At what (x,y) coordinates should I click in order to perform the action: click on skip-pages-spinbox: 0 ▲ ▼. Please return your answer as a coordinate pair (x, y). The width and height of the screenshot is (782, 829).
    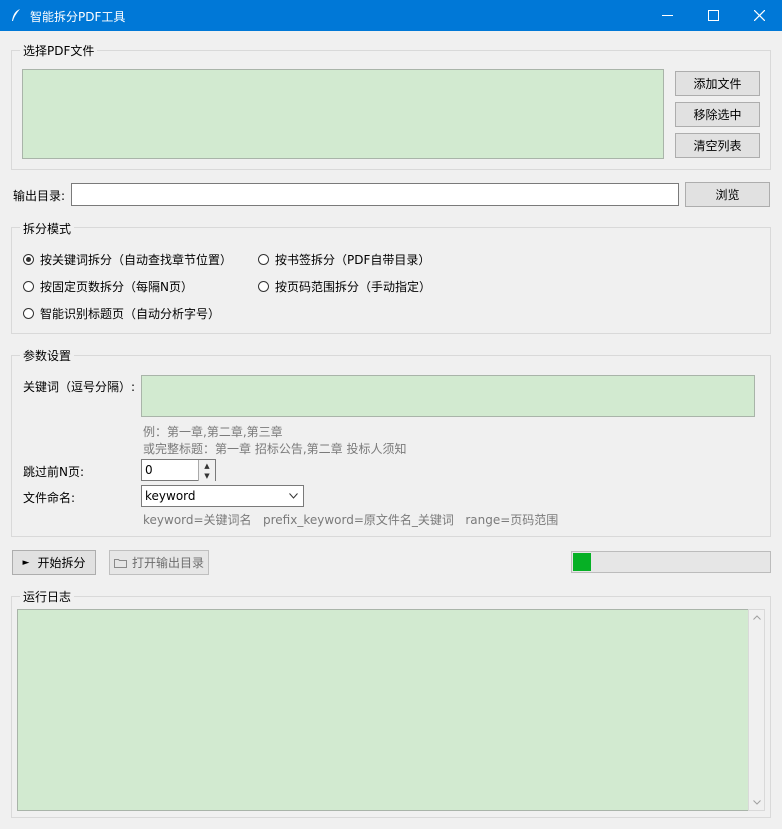
    Looking at the image, I should click on (178, 470).